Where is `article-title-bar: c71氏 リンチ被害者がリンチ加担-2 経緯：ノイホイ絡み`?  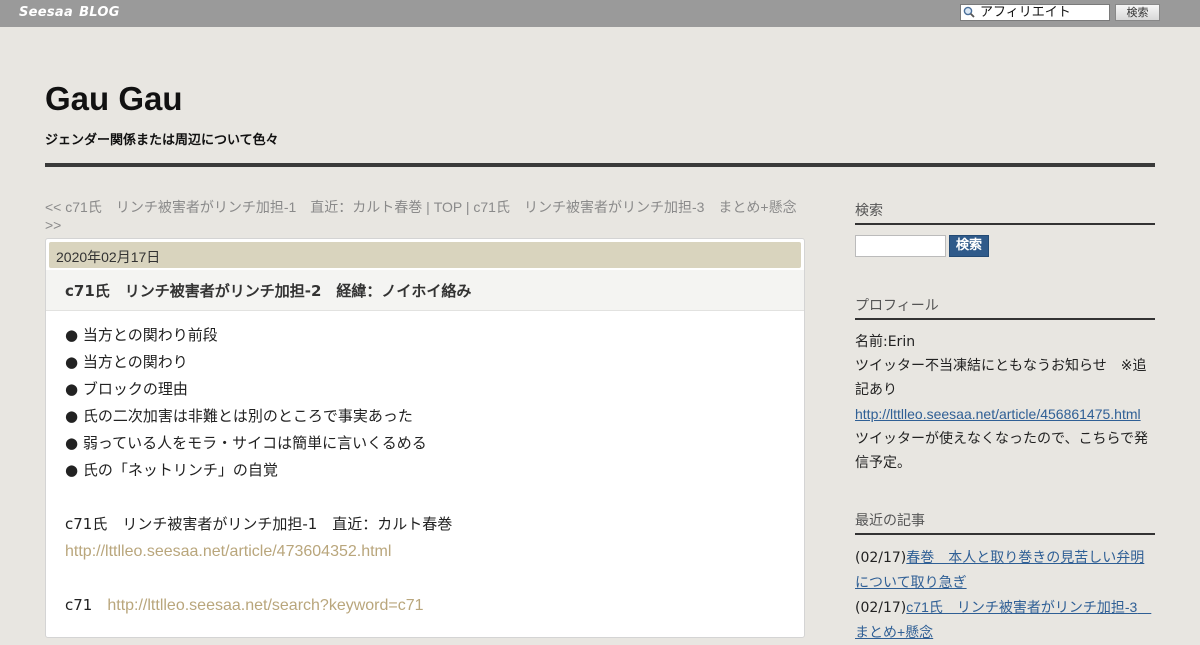
article-title-bar: c71氏 リンチ被害者がリンチ加担-2 経緯：ノイホイ絡み is located at coordinates (425, 290).